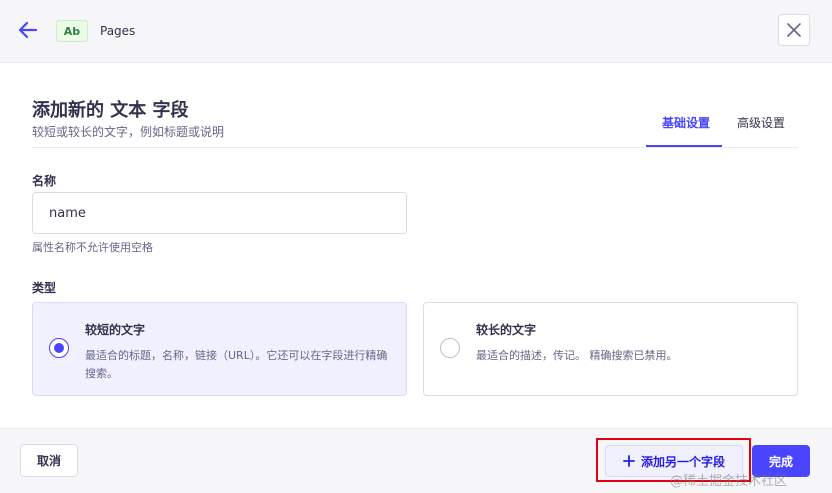 The width and height of the screenshot is (832, 493). I want to click on back-arrow-icon, so click(28, 30).